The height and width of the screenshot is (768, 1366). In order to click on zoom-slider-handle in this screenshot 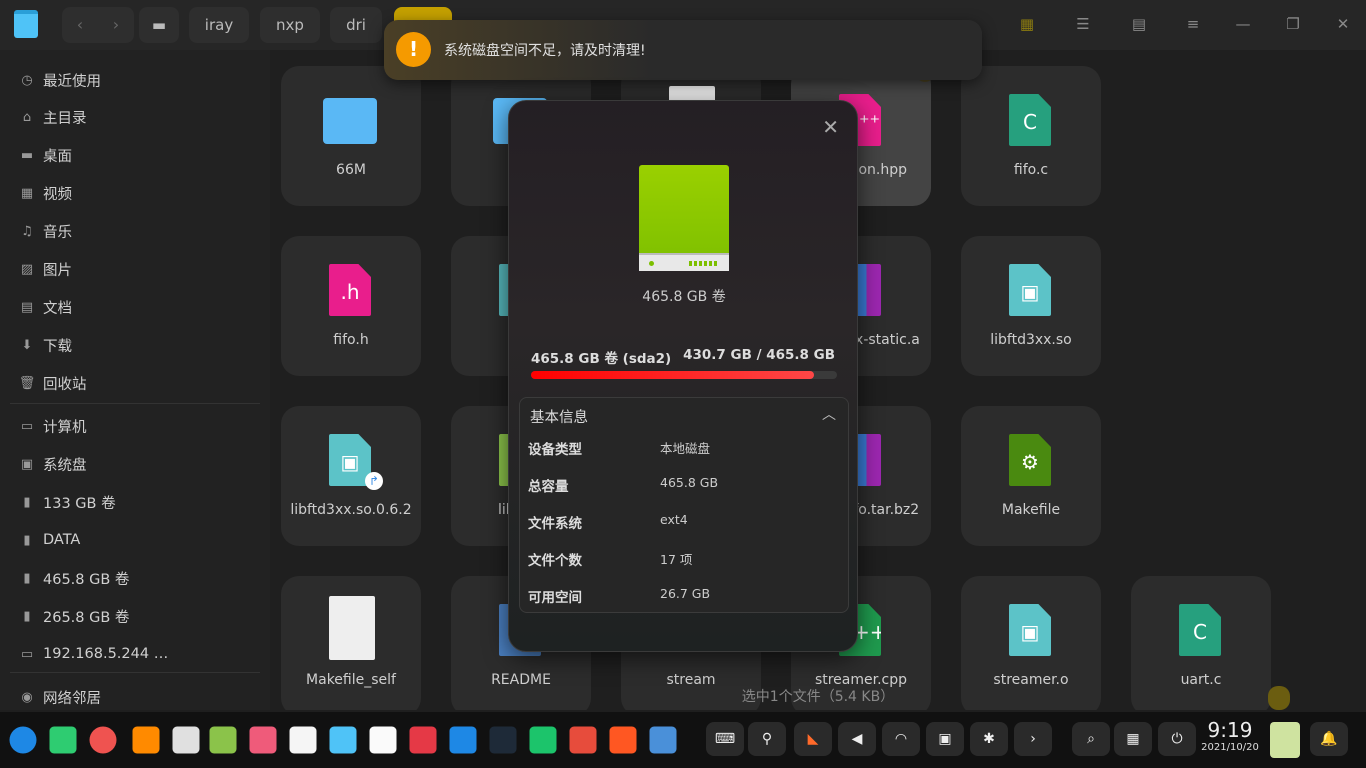, I will do `click(1279, 698)`.